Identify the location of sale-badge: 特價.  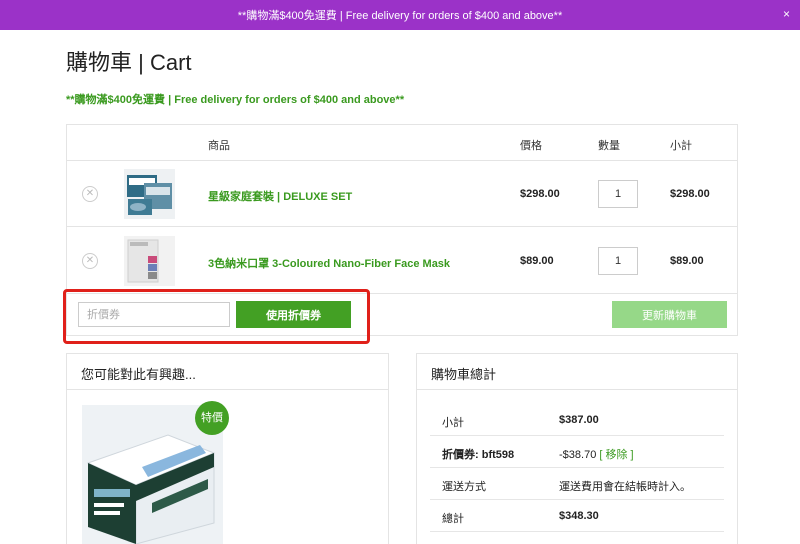
(212, 418).